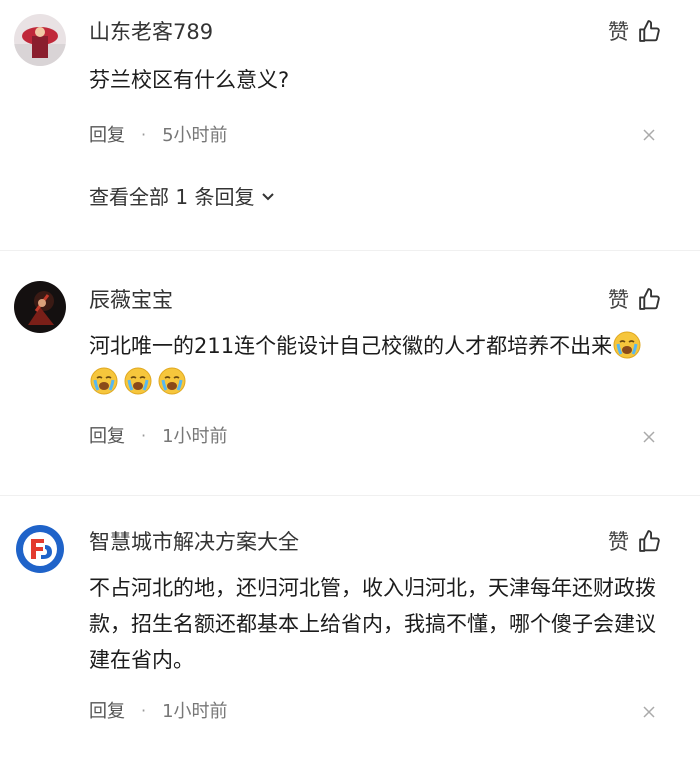 This screenshot has width=700, height=765. What do you see at coordinates (151, 31) in the screenshot?
I see `username: 山东老客789` at bounding box center [151, 31].